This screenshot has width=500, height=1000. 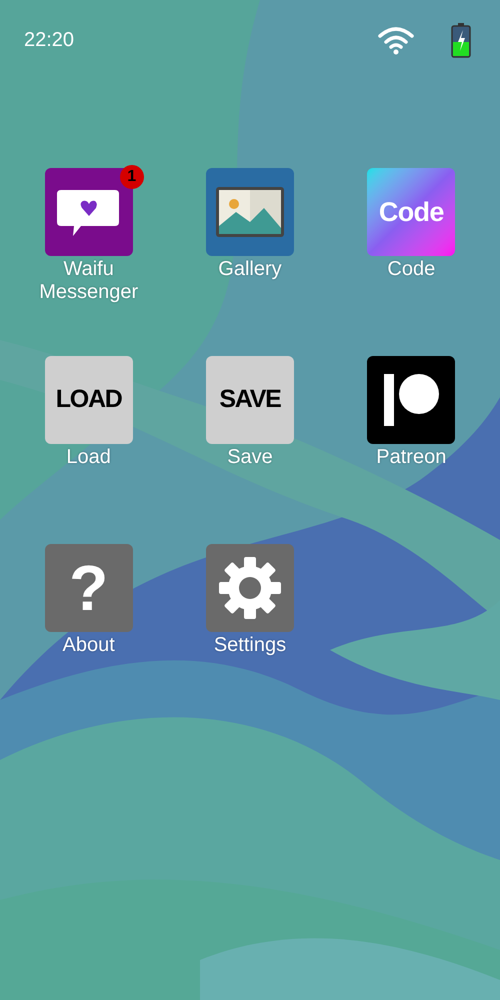 What do you see at coordinates (461, 40) in the screenshot?
I see `battery-icon` at bounding box center [461, 40].